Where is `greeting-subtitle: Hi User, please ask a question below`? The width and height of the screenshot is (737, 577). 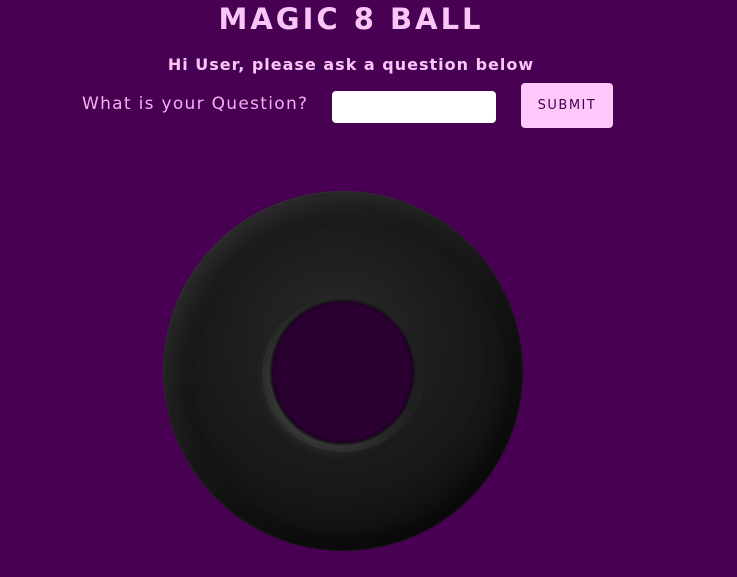
greeting-subtitle: Hi User, please ask a question below is located at coordinates (351, 64).